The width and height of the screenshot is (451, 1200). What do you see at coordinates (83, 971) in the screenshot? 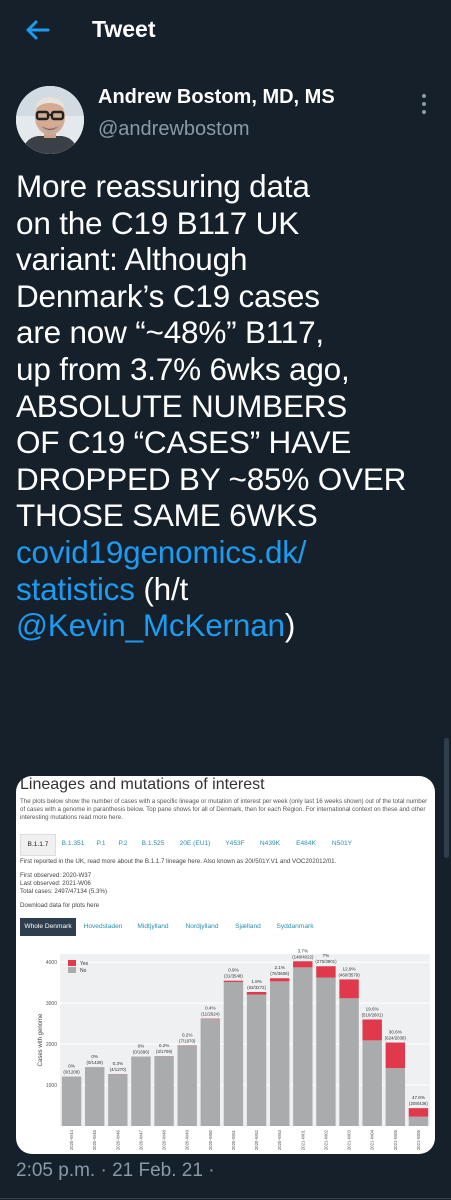
I see `legend-label-no: No` at bounding box center [83, 971].